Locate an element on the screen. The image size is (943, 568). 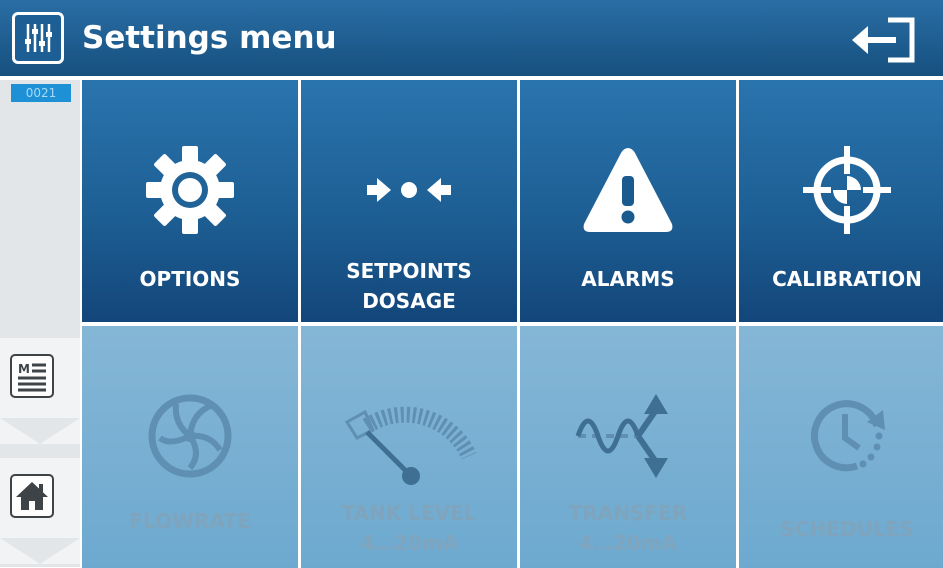
svg-text: M is located at coordinates (24, 369).